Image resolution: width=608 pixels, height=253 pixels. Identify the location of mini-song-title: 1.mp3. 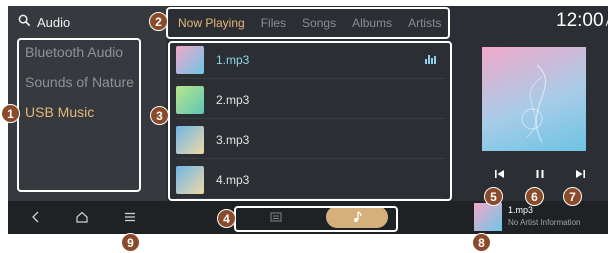
(521, 210).